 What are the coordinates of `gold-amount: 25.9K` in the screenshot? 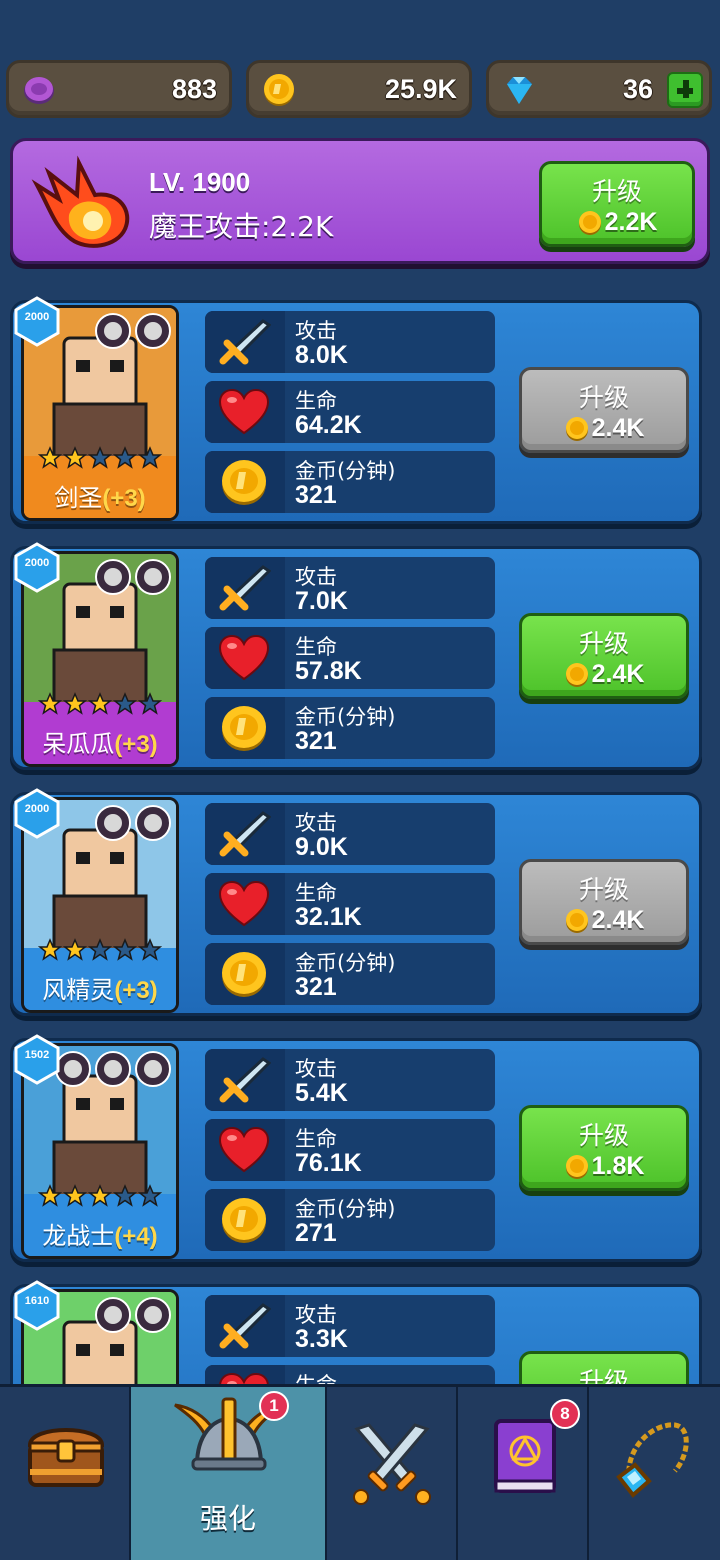 It's located at (420, 89).